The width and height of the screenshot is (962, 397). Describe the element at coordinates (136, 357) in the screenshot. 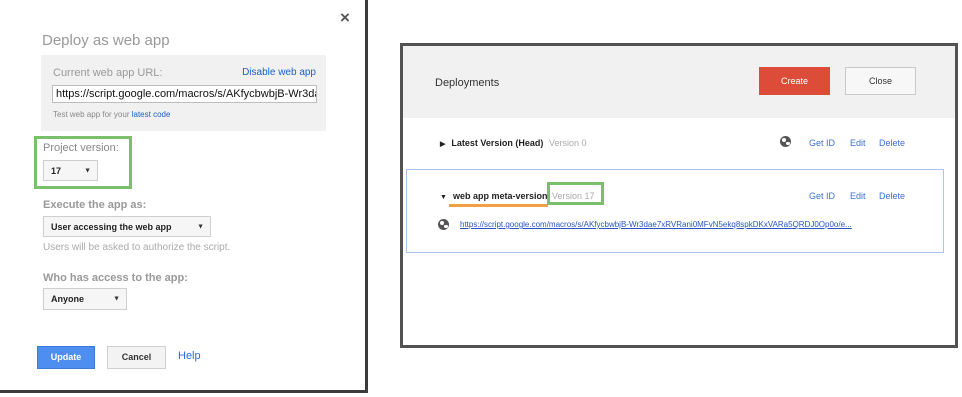

I see `cancel-button: Cancel` at that location.